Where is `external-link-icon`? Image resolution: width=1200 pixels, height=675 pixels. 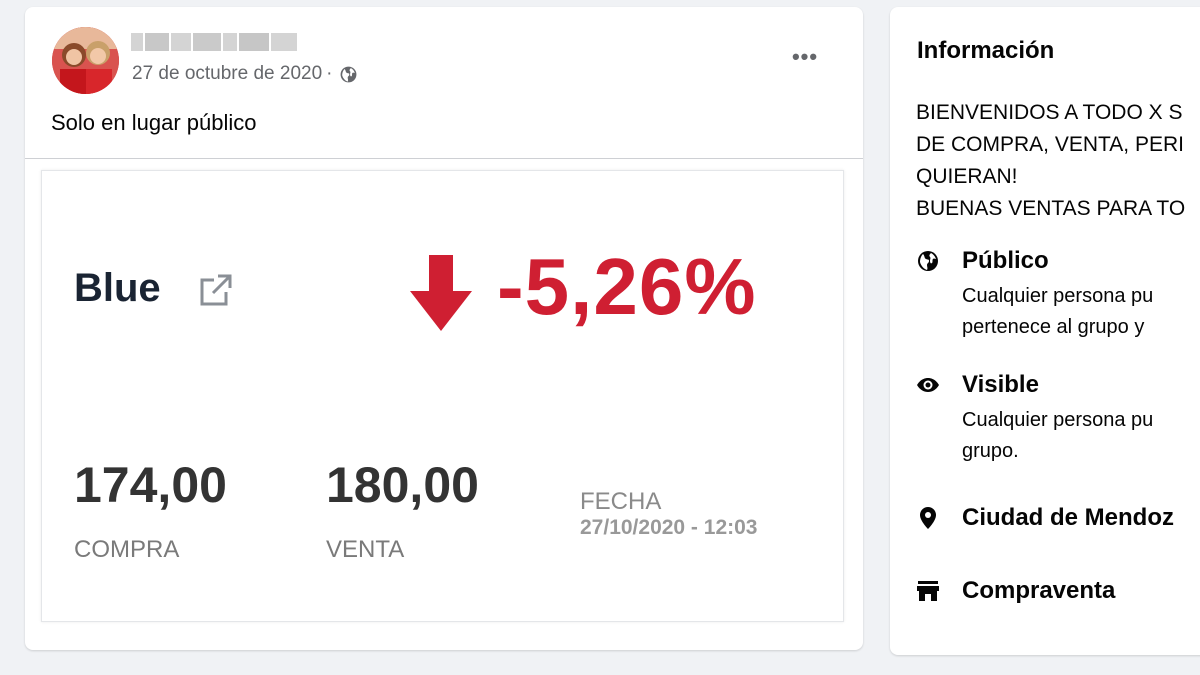 external-link-icon is located at coordinates (215, 291).